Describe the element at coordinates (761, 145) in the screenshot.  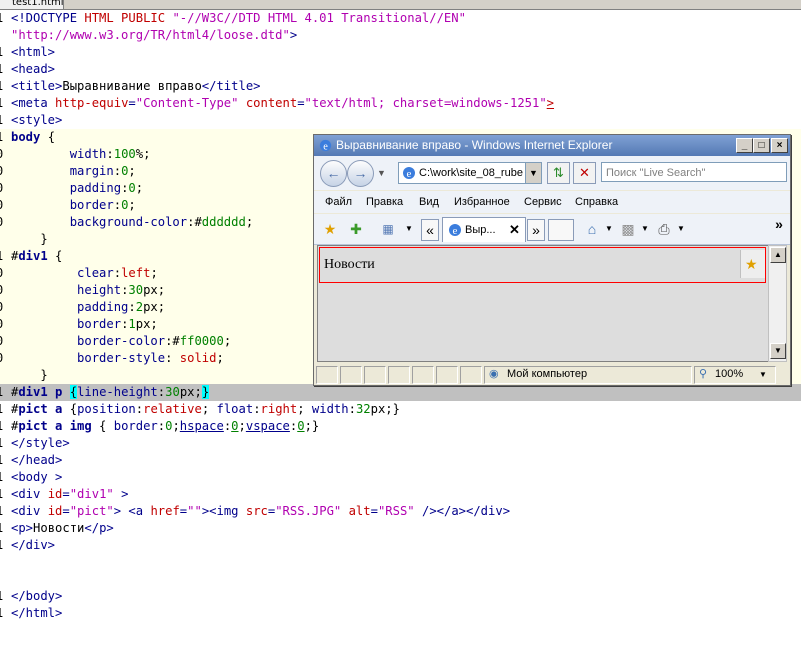
I see `maximize-button: □` at that location.